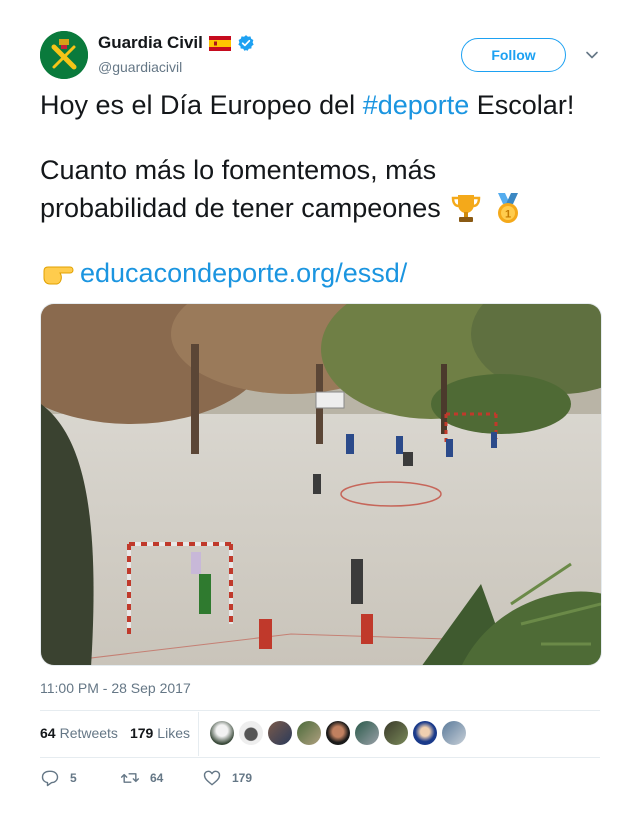 The width and height of the screenshot is (640, 819). I want to click on svg-text: 1, so click(508, 215).